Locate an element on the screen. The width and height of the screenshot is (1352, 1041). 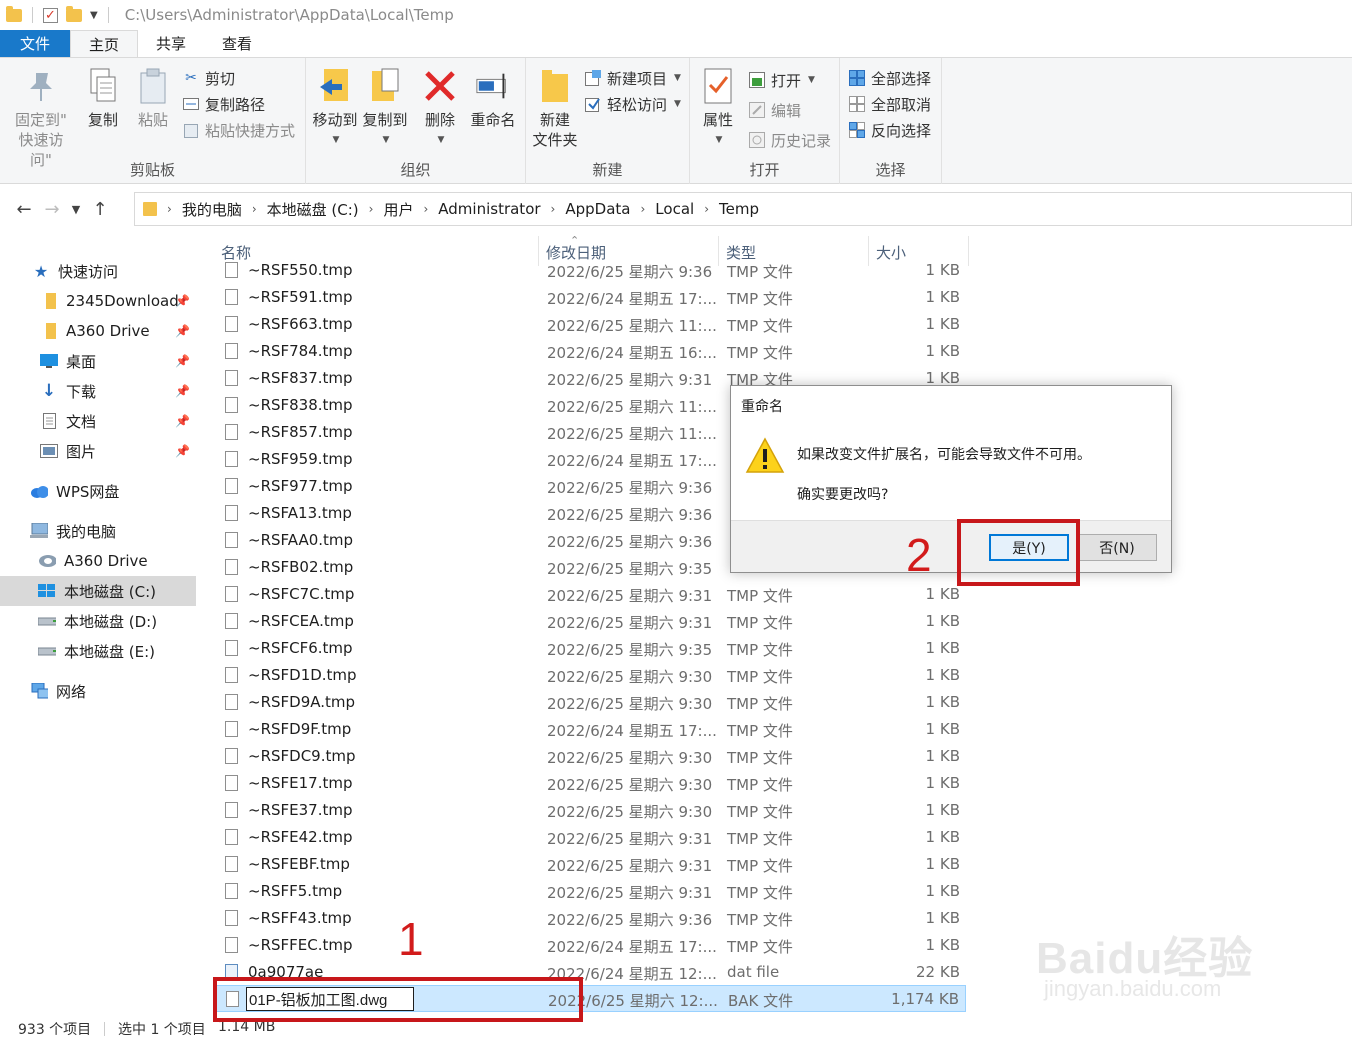
breadcrumb-appdata: AppData is located at coordinates (597, 209).